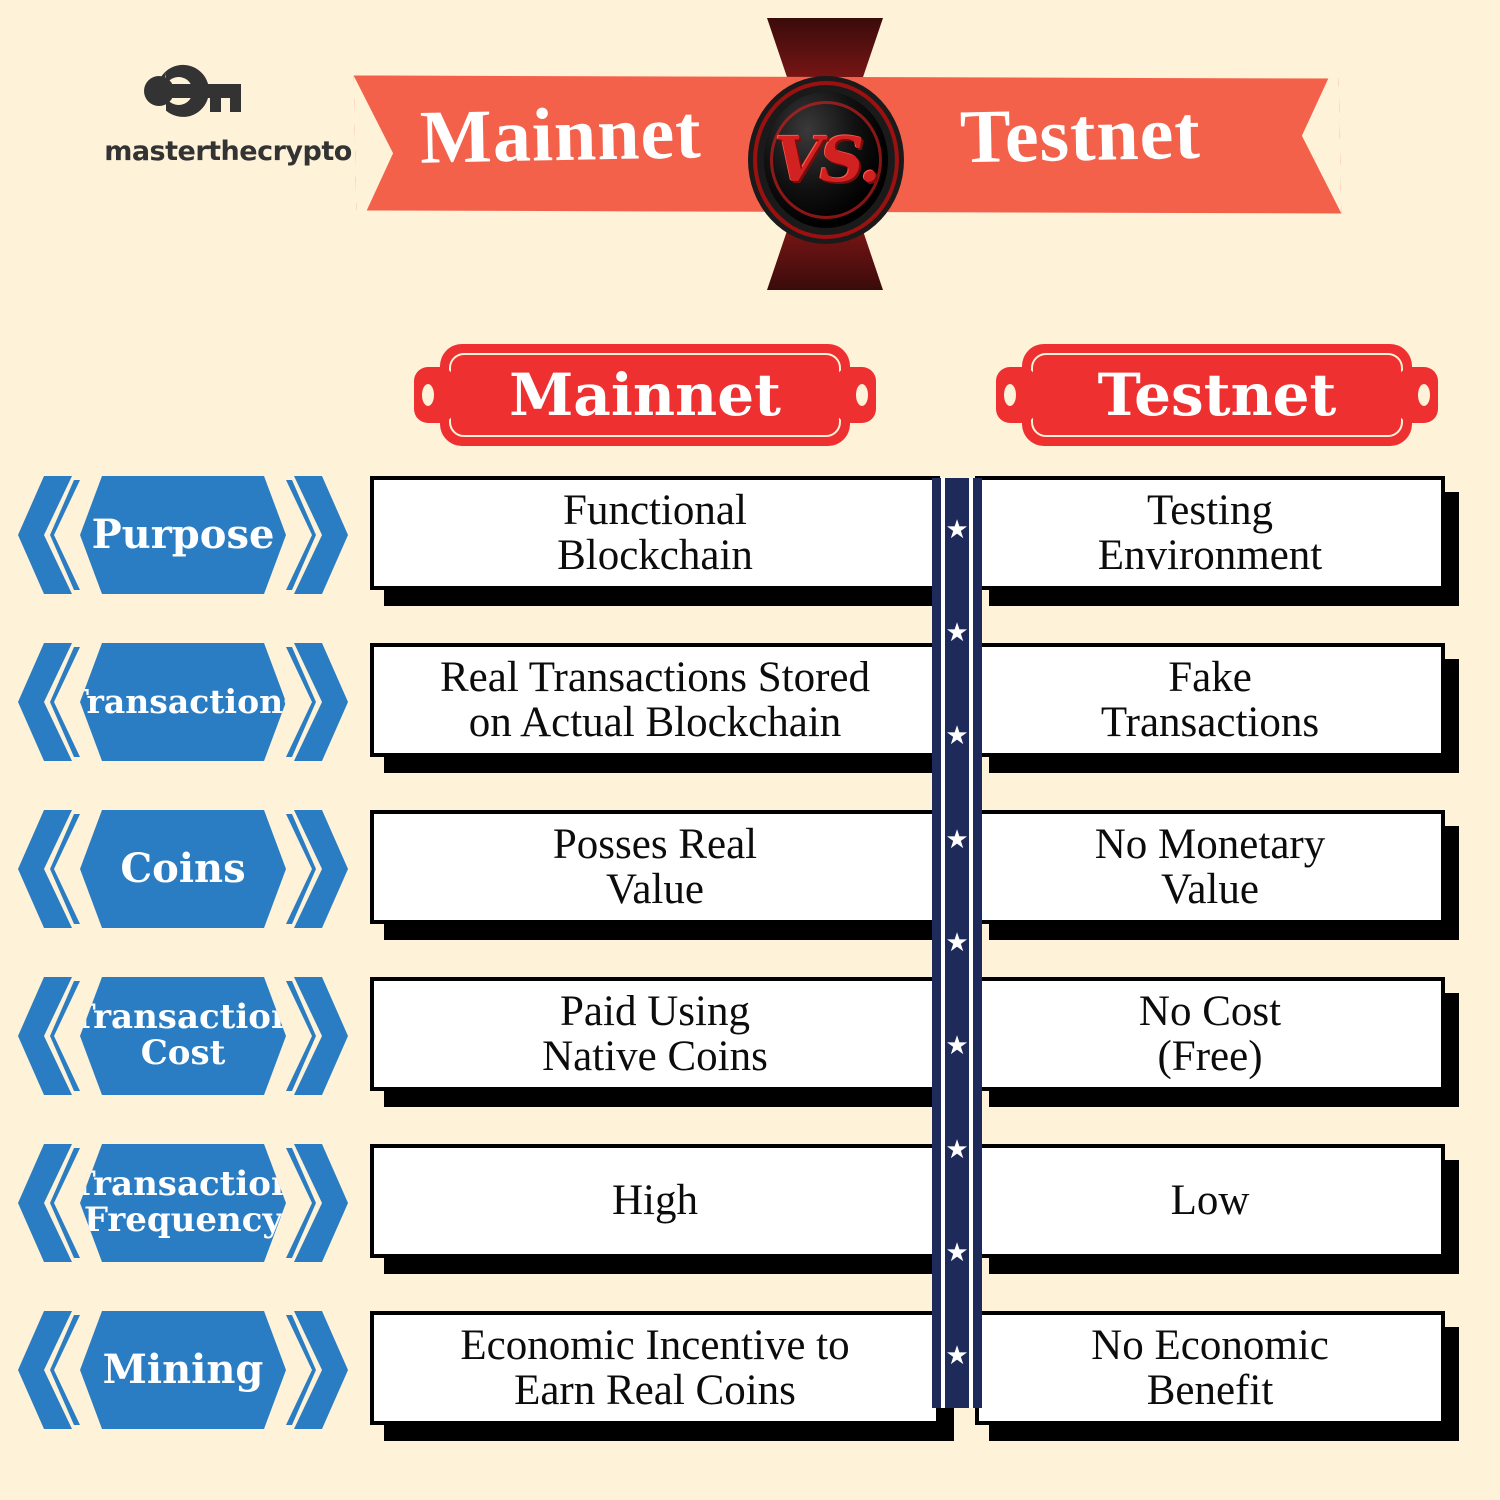  I want to click on cell-mainnet-text: Functional Blockchain, so click(655, 532).